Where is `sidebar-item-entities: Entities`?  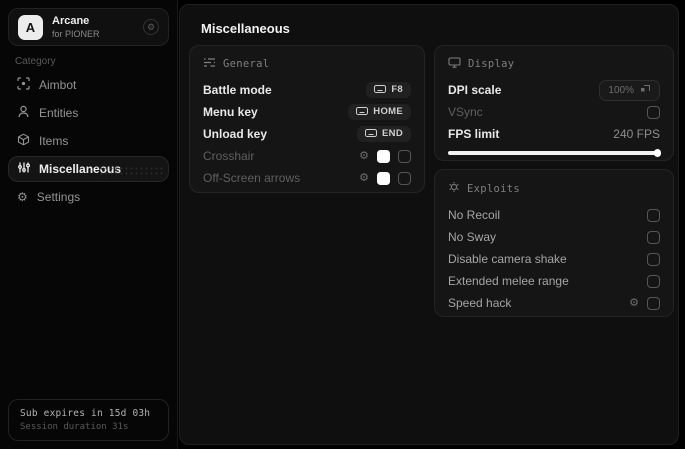
sidebar-item-entities: Entities is located at coordinates (88, 113).